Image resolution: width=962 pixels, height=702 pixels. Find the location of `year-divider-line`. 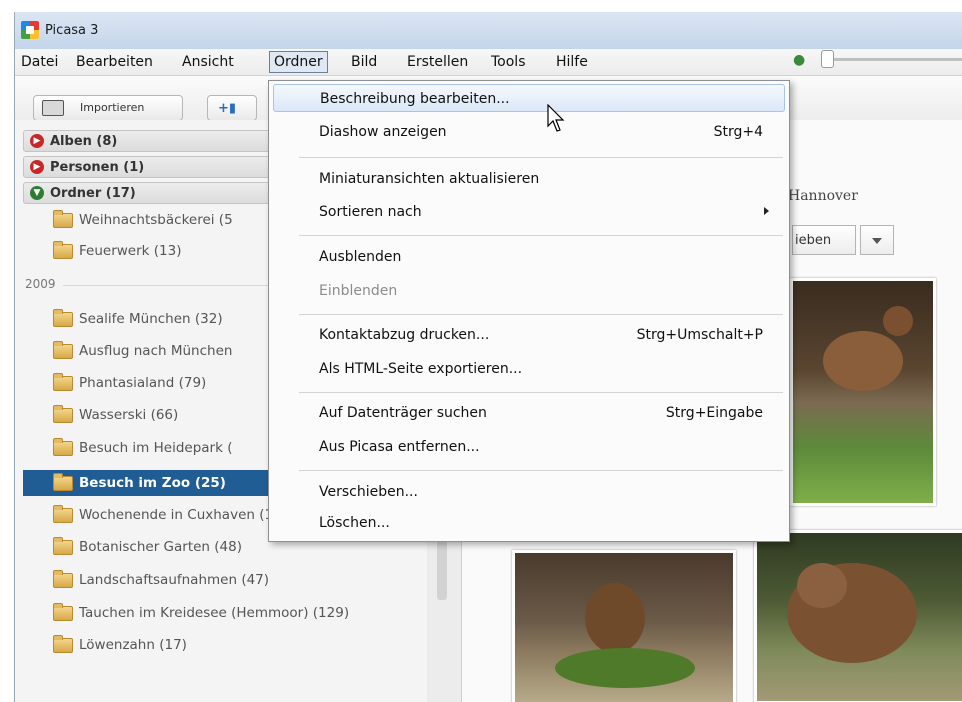

year-divider-line is located at coordinates (178, 285).